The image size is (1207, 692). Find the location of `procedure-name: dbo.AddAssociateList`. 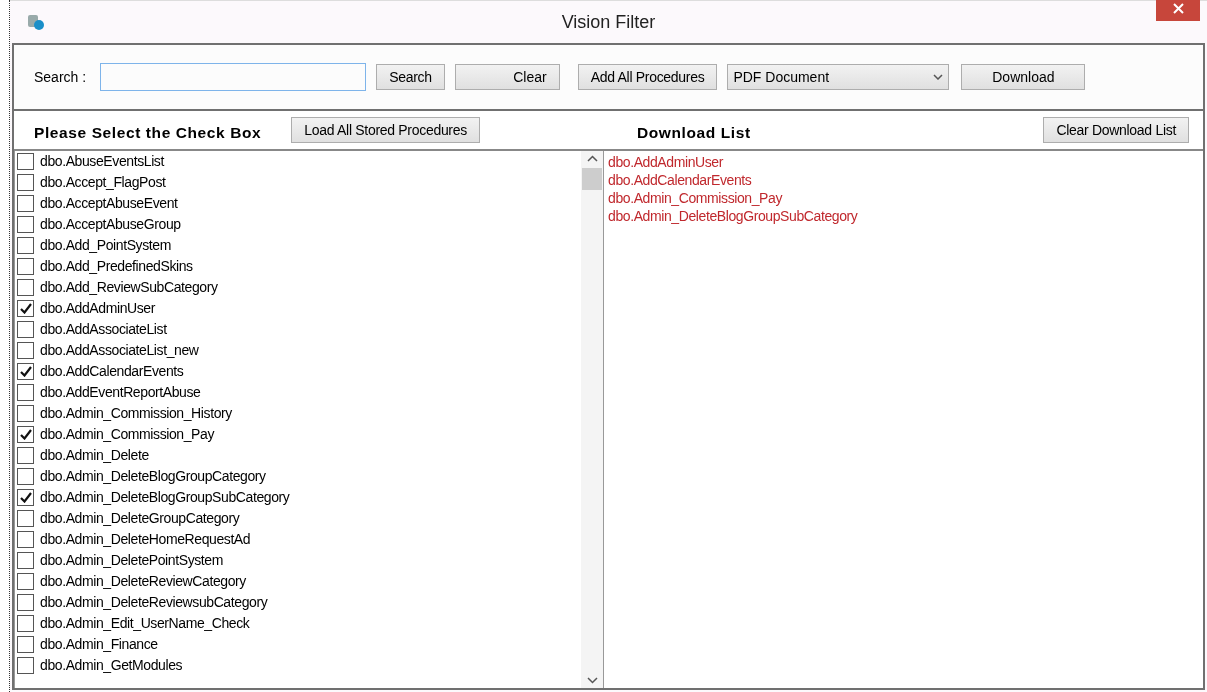

procedure-name: dbo.AddAssociateList is located at coordinates (103, 329).